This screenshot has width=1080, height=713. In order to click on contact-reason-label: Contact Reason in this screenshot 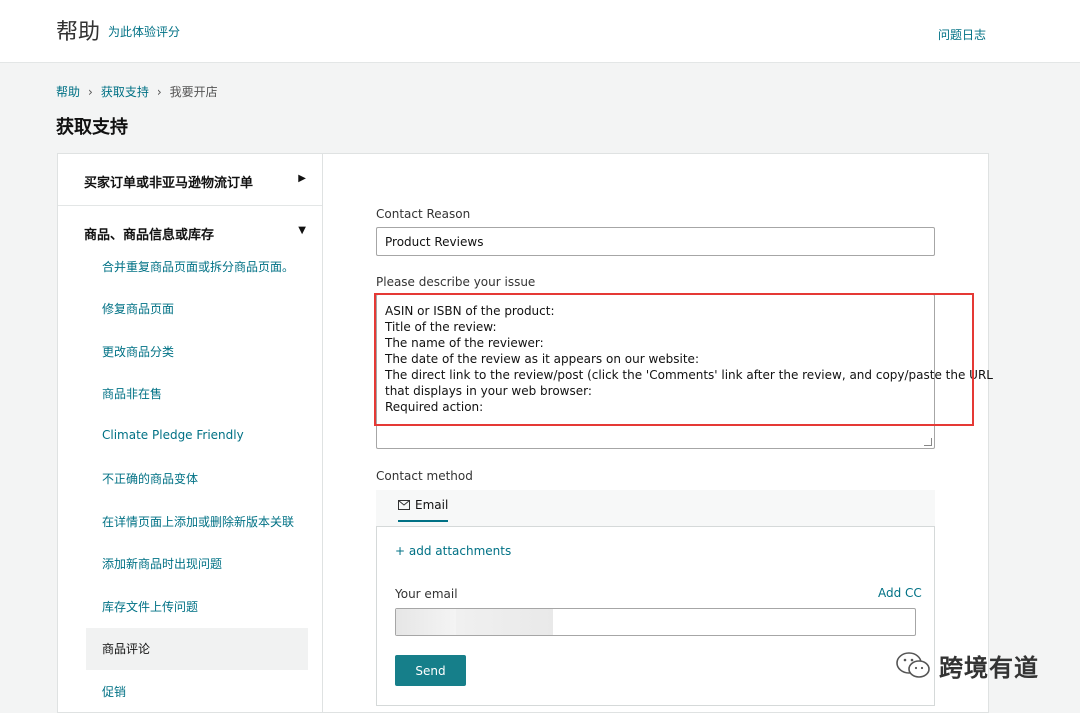, I will do `click(423, 214)`.